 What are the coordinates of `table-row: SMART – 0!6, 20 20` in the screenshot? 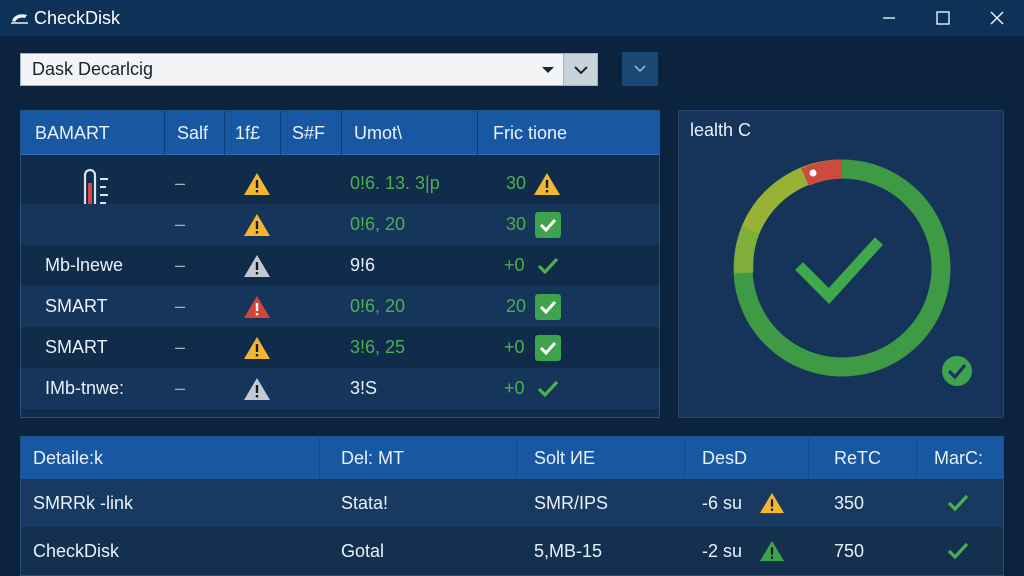 It's located at (340, 306).